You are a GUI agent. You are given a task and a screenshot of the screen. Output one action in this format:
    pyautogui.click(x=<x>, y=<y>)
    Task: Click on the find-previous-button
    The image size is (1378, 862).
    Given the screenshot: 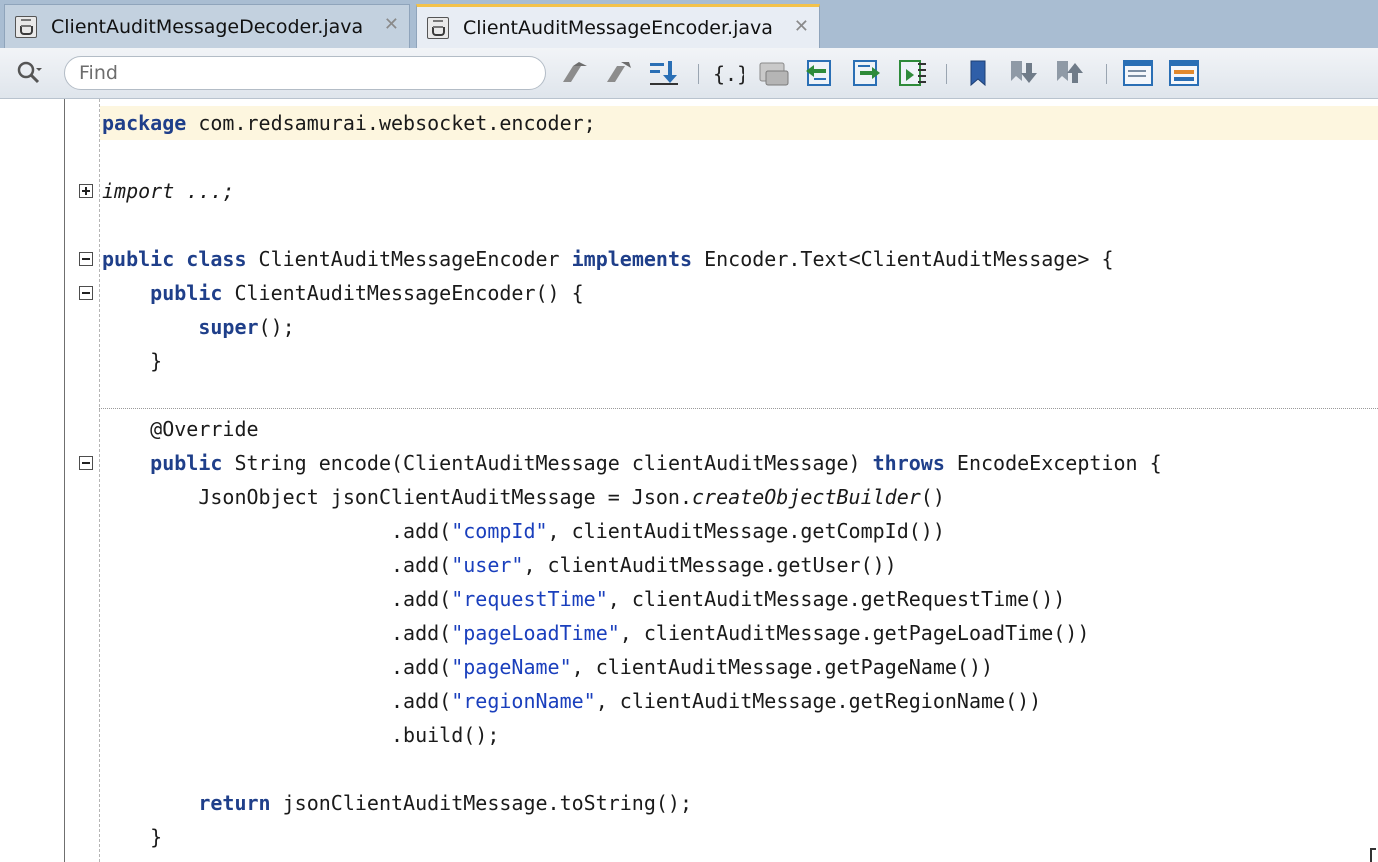 What is the action you would take?
    pyautogui.click(x=574, y=73)
    